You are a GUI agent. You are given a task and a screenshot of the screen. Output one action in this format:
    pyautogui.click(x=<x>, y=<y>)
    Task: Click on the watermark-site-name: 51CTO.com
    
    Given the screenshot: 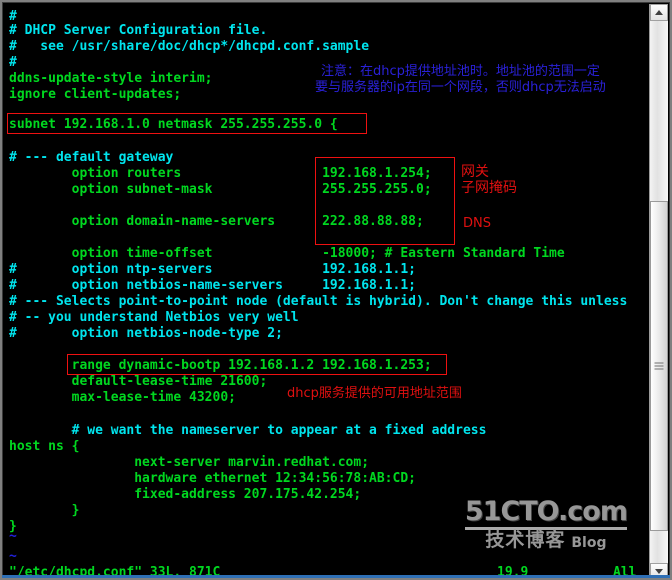 What is the action you would take?
    pyautogui.click(x=546, y=511)
    